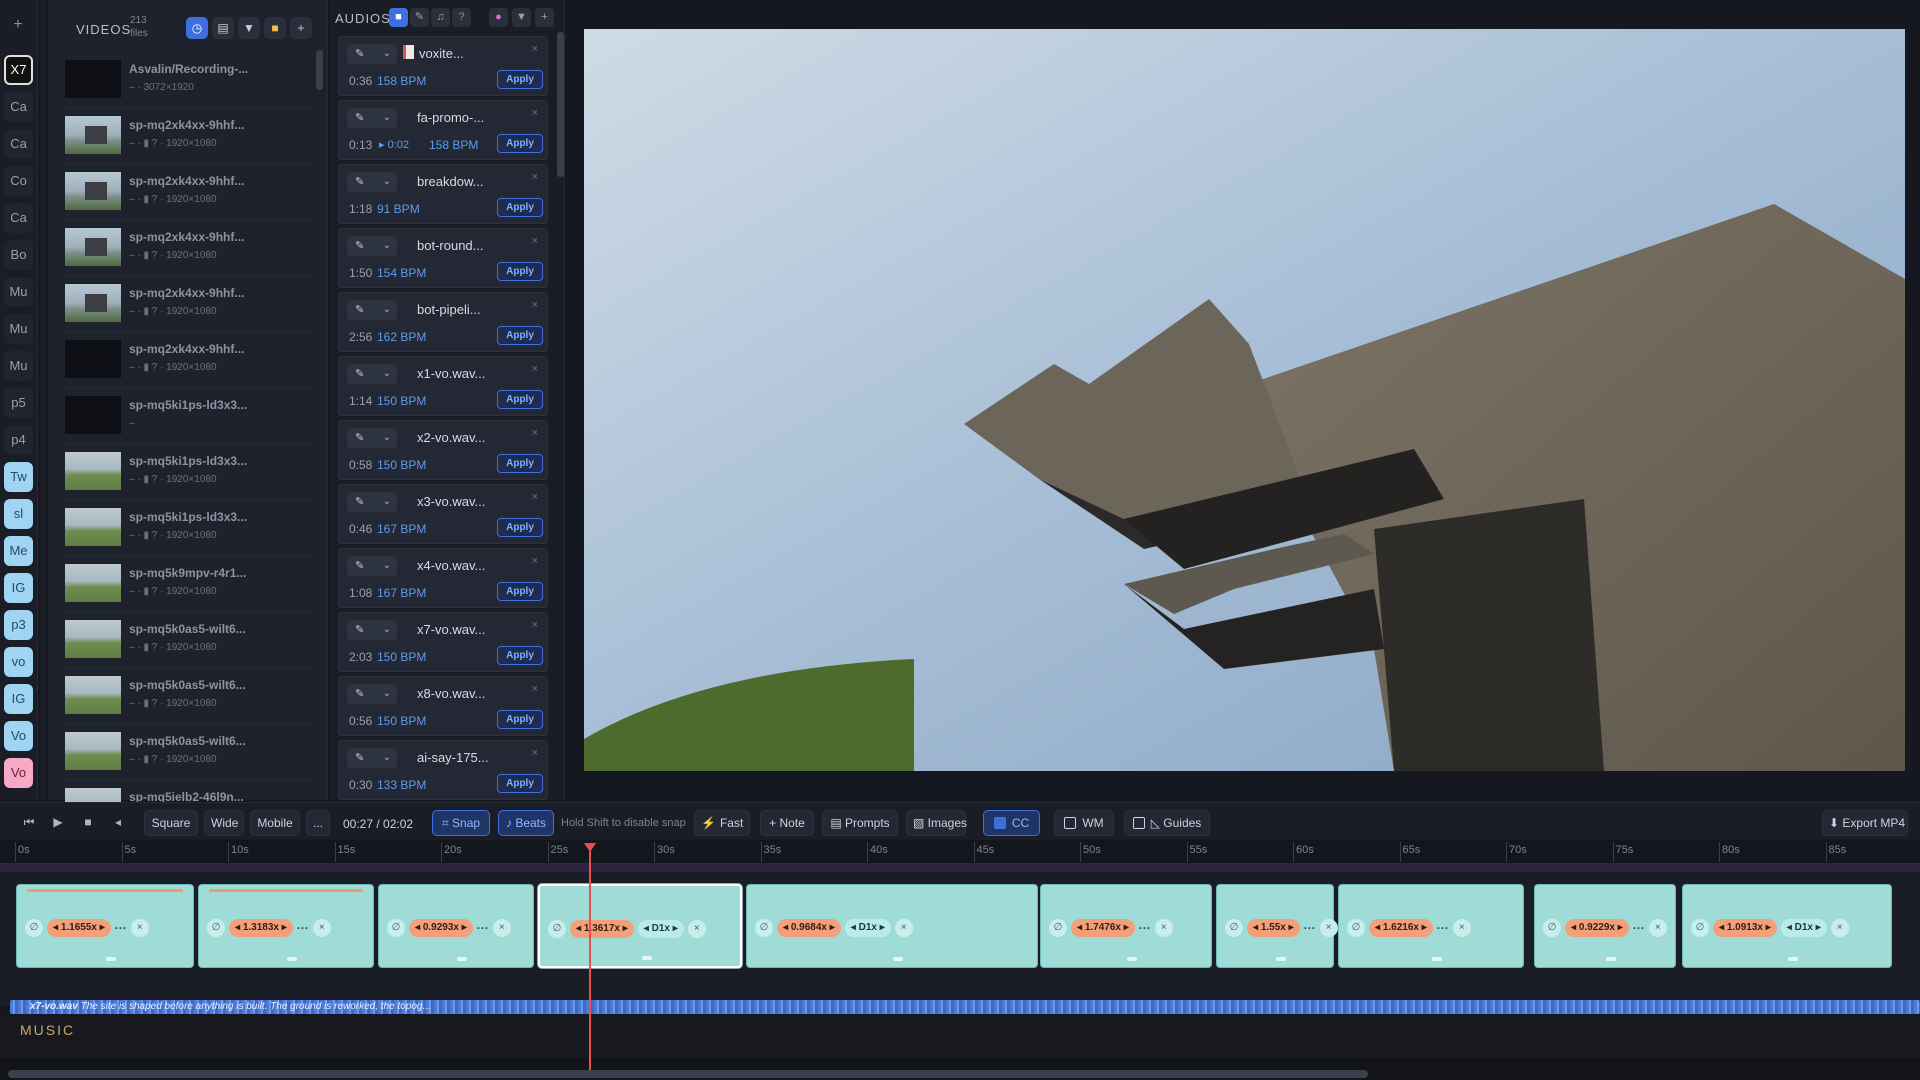 Image resolution: width=1920 pixels, height=1080 pixels. I want to click on export-mp4-button: ⬇ Export MP4, so click(1865, 823).